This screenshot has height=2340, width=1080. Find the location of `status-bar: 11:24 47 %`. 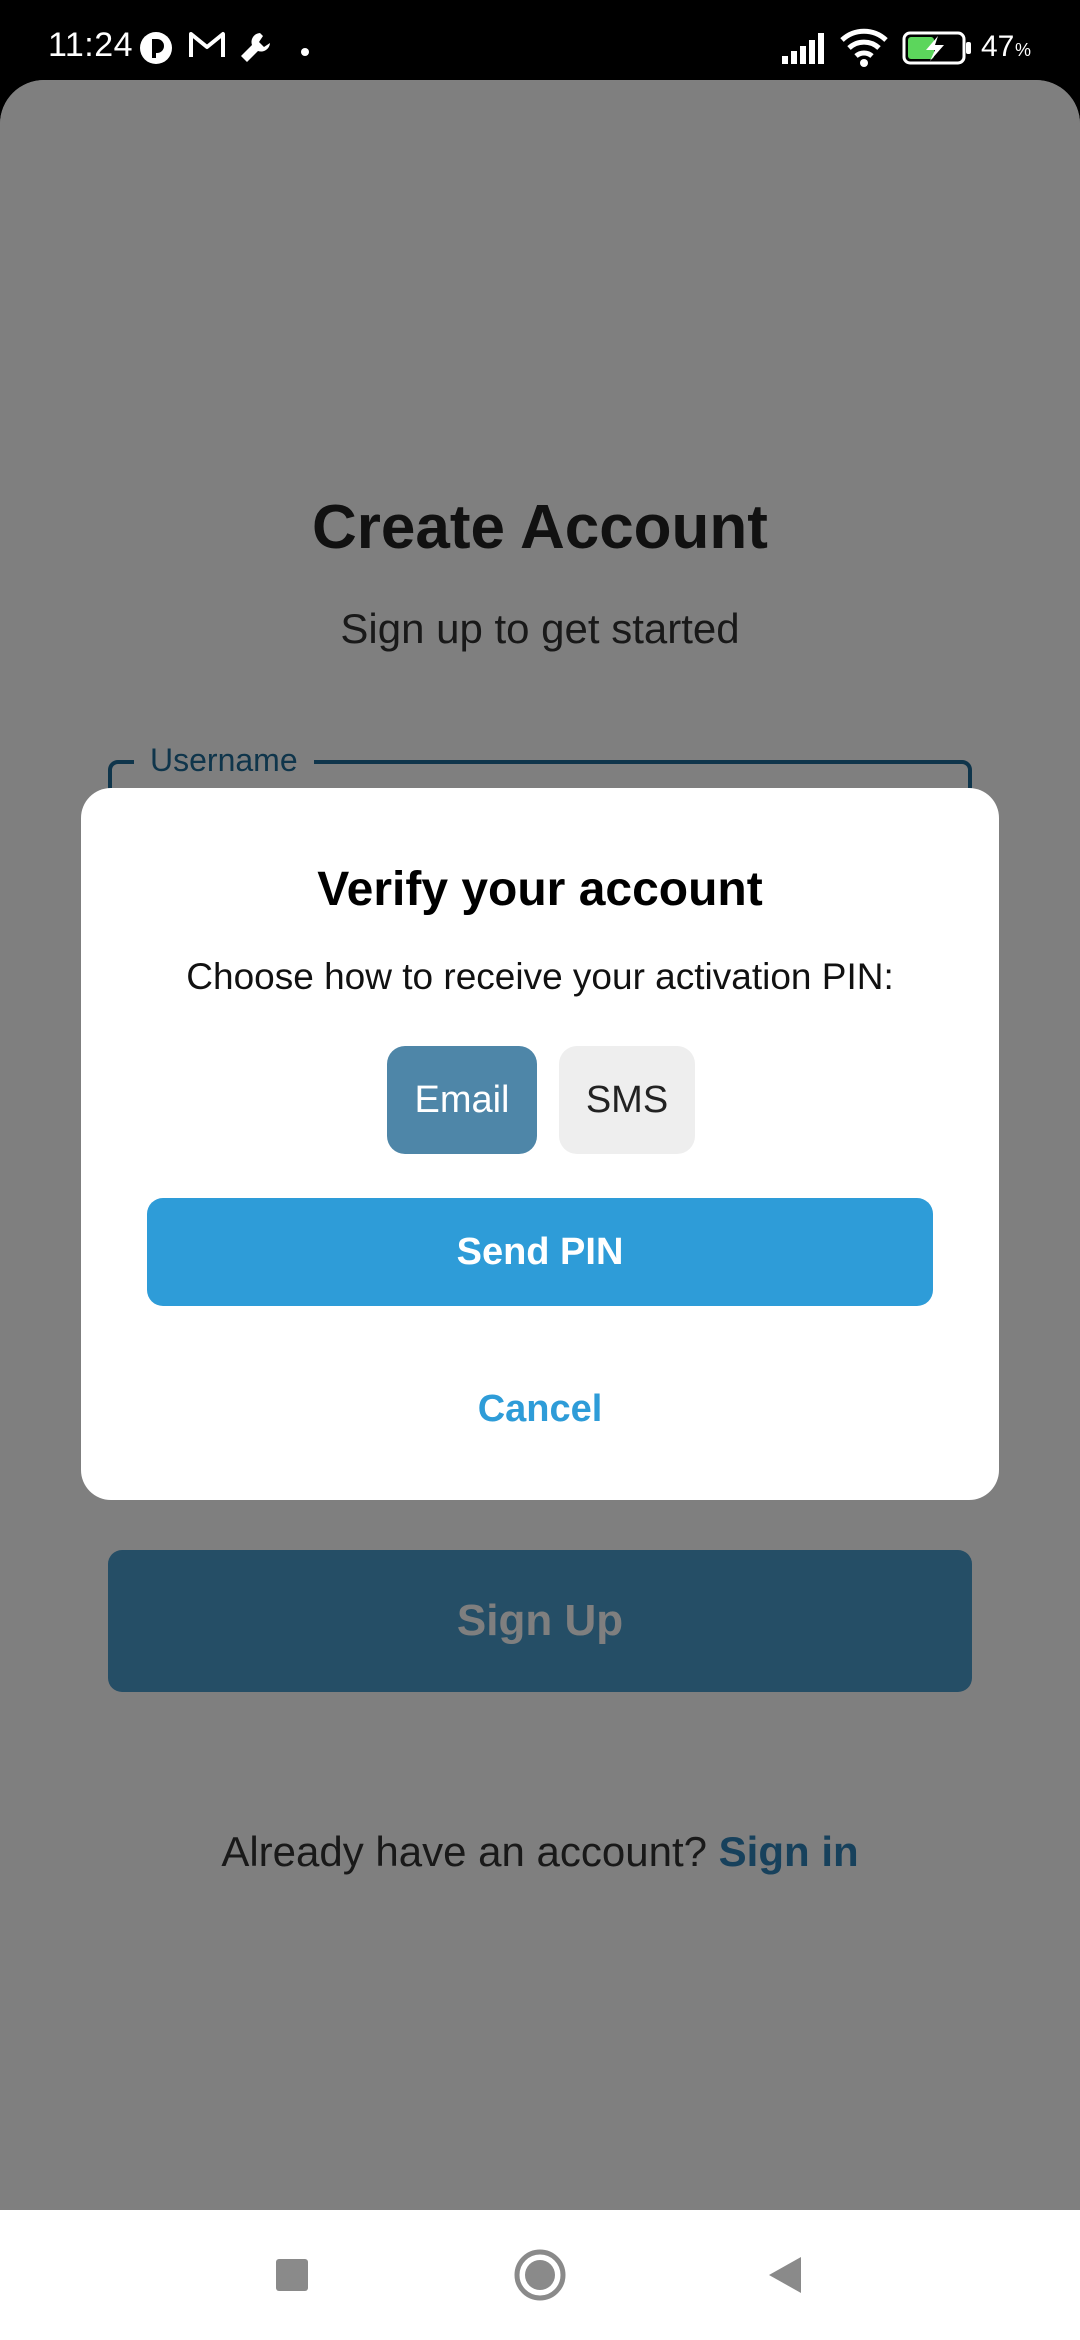

status-bar: 11:24 47 % is located at coordinates (540, 40).